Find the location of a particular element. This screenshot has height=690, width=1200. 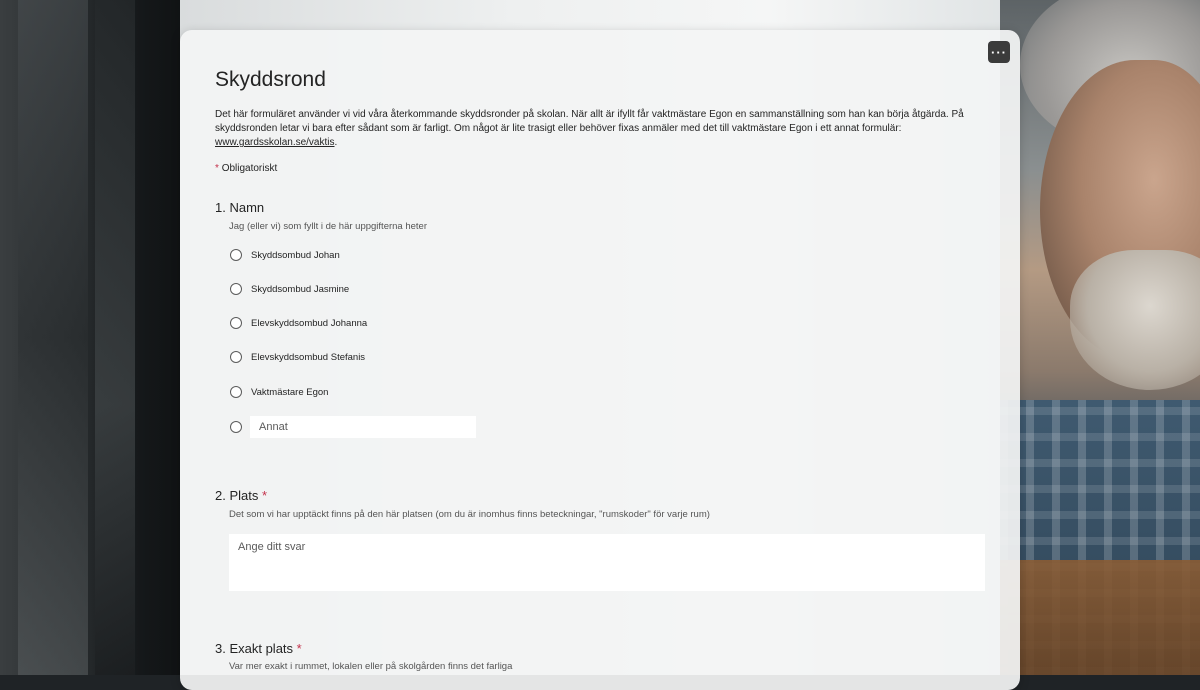

option-label: Elevskyddsombud Stefanis is located at coordinates (308, 357).